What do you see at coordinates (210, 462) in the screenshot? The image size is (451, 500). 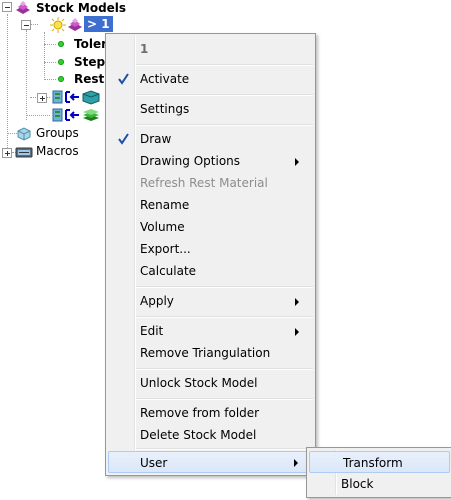 I see `menu-item-user: User` at bounding box center [210, 462].